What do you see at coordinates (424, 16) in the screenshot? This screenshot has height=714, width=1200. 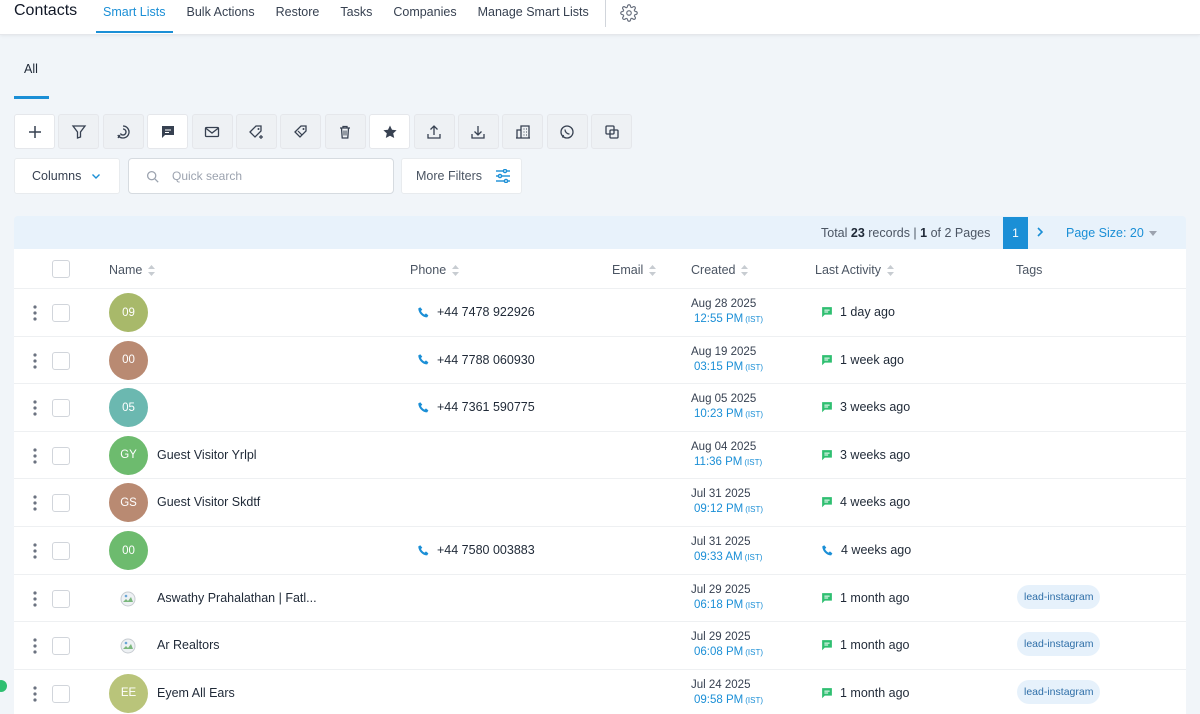 I see `tab-companies: Companies` at bounding box center [424, 16].